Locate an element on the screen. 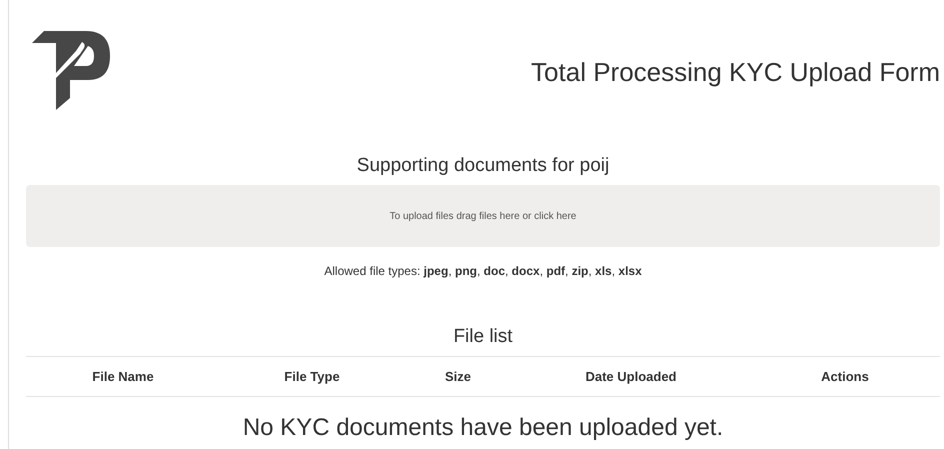 The image size is (944, 449). page-title: Total Processing KYC Upload Form is located at coordinates (735, 72).